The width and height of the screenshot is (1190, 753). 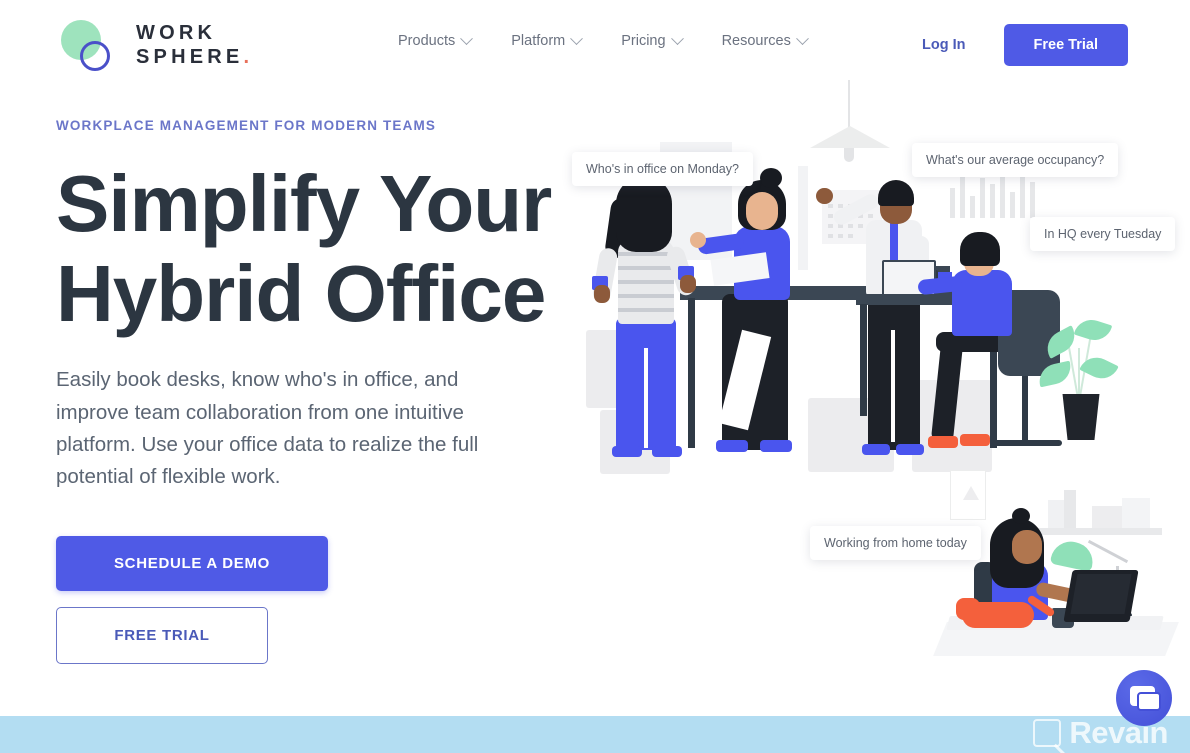 What do you see at coordinates (850, 137) in the screenshot?
I see `pendant-lamp-shade-icon` at bounding box center [850, 137].